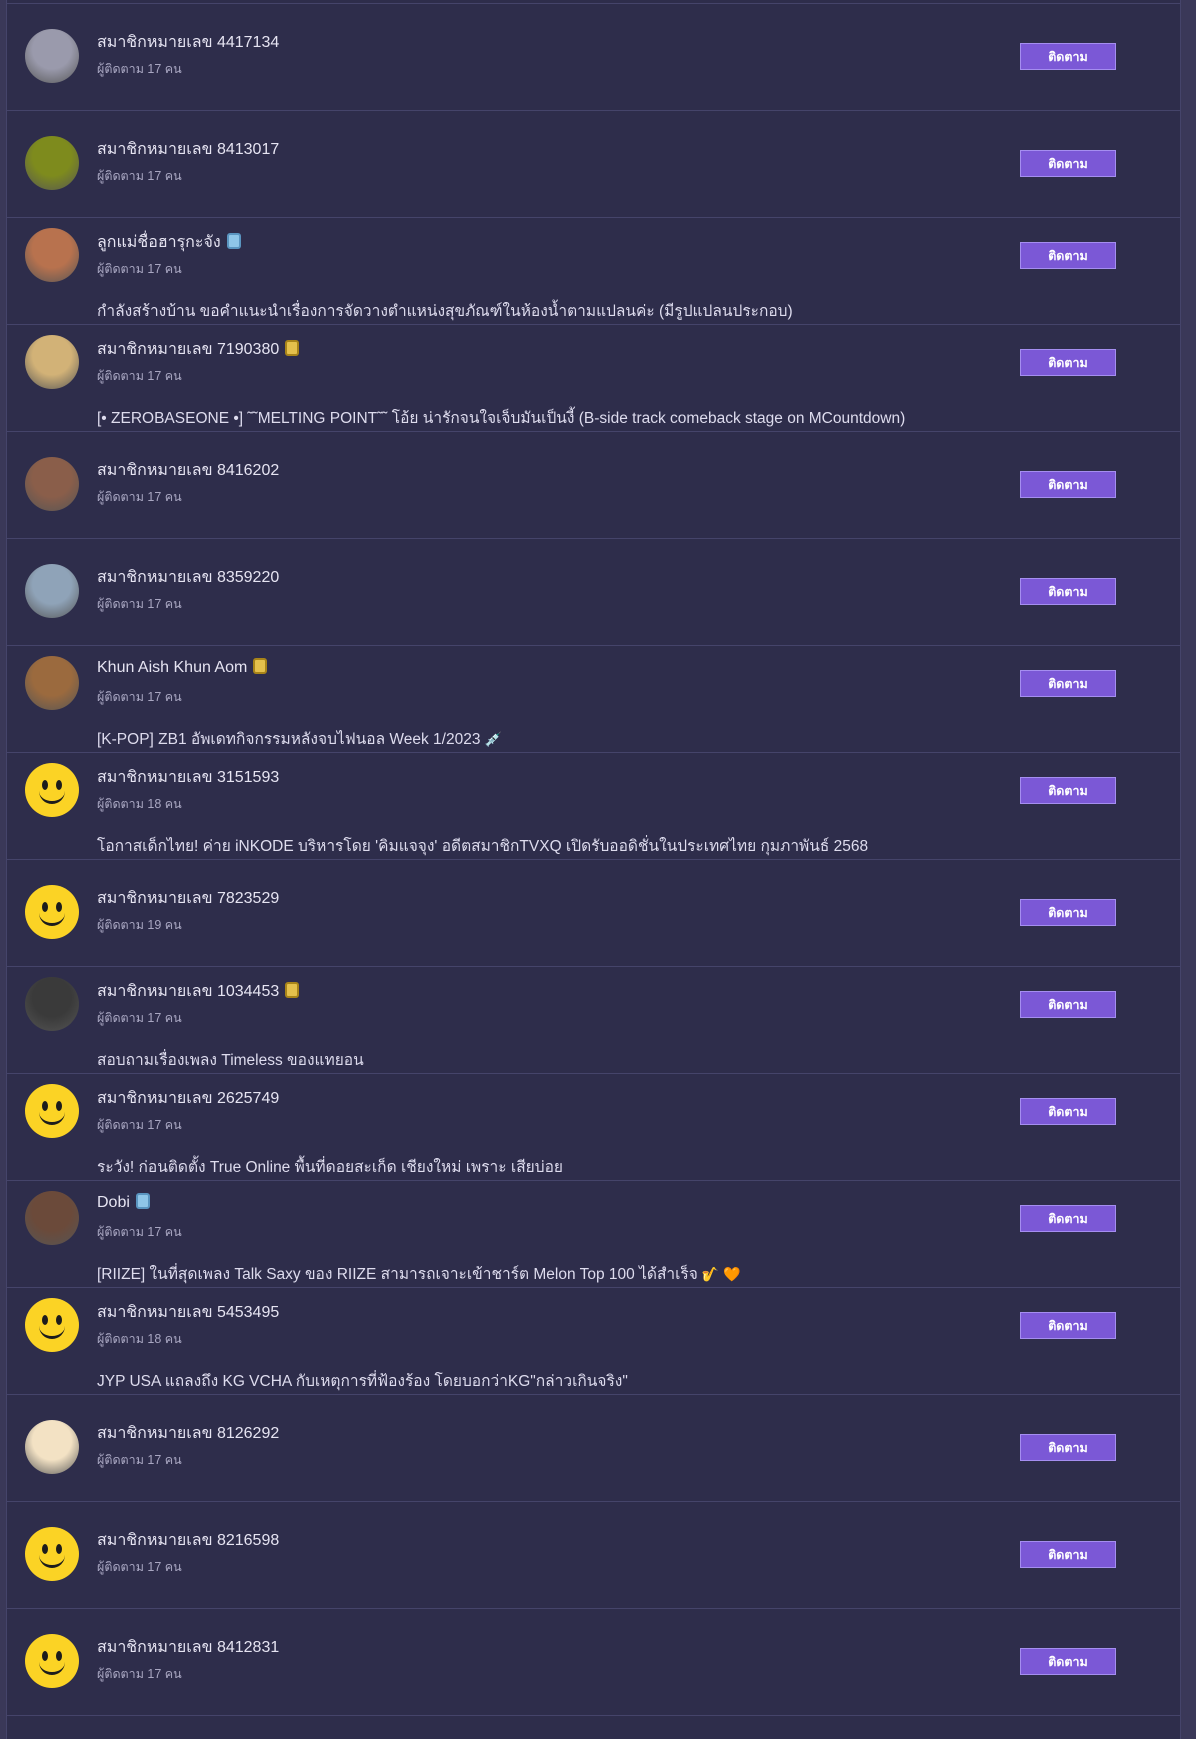 The width and height of the screenshot is (1196, 1739). I want to click on member-name-text: สมาชิกหมายเลข 8359220, so click(188, 577).